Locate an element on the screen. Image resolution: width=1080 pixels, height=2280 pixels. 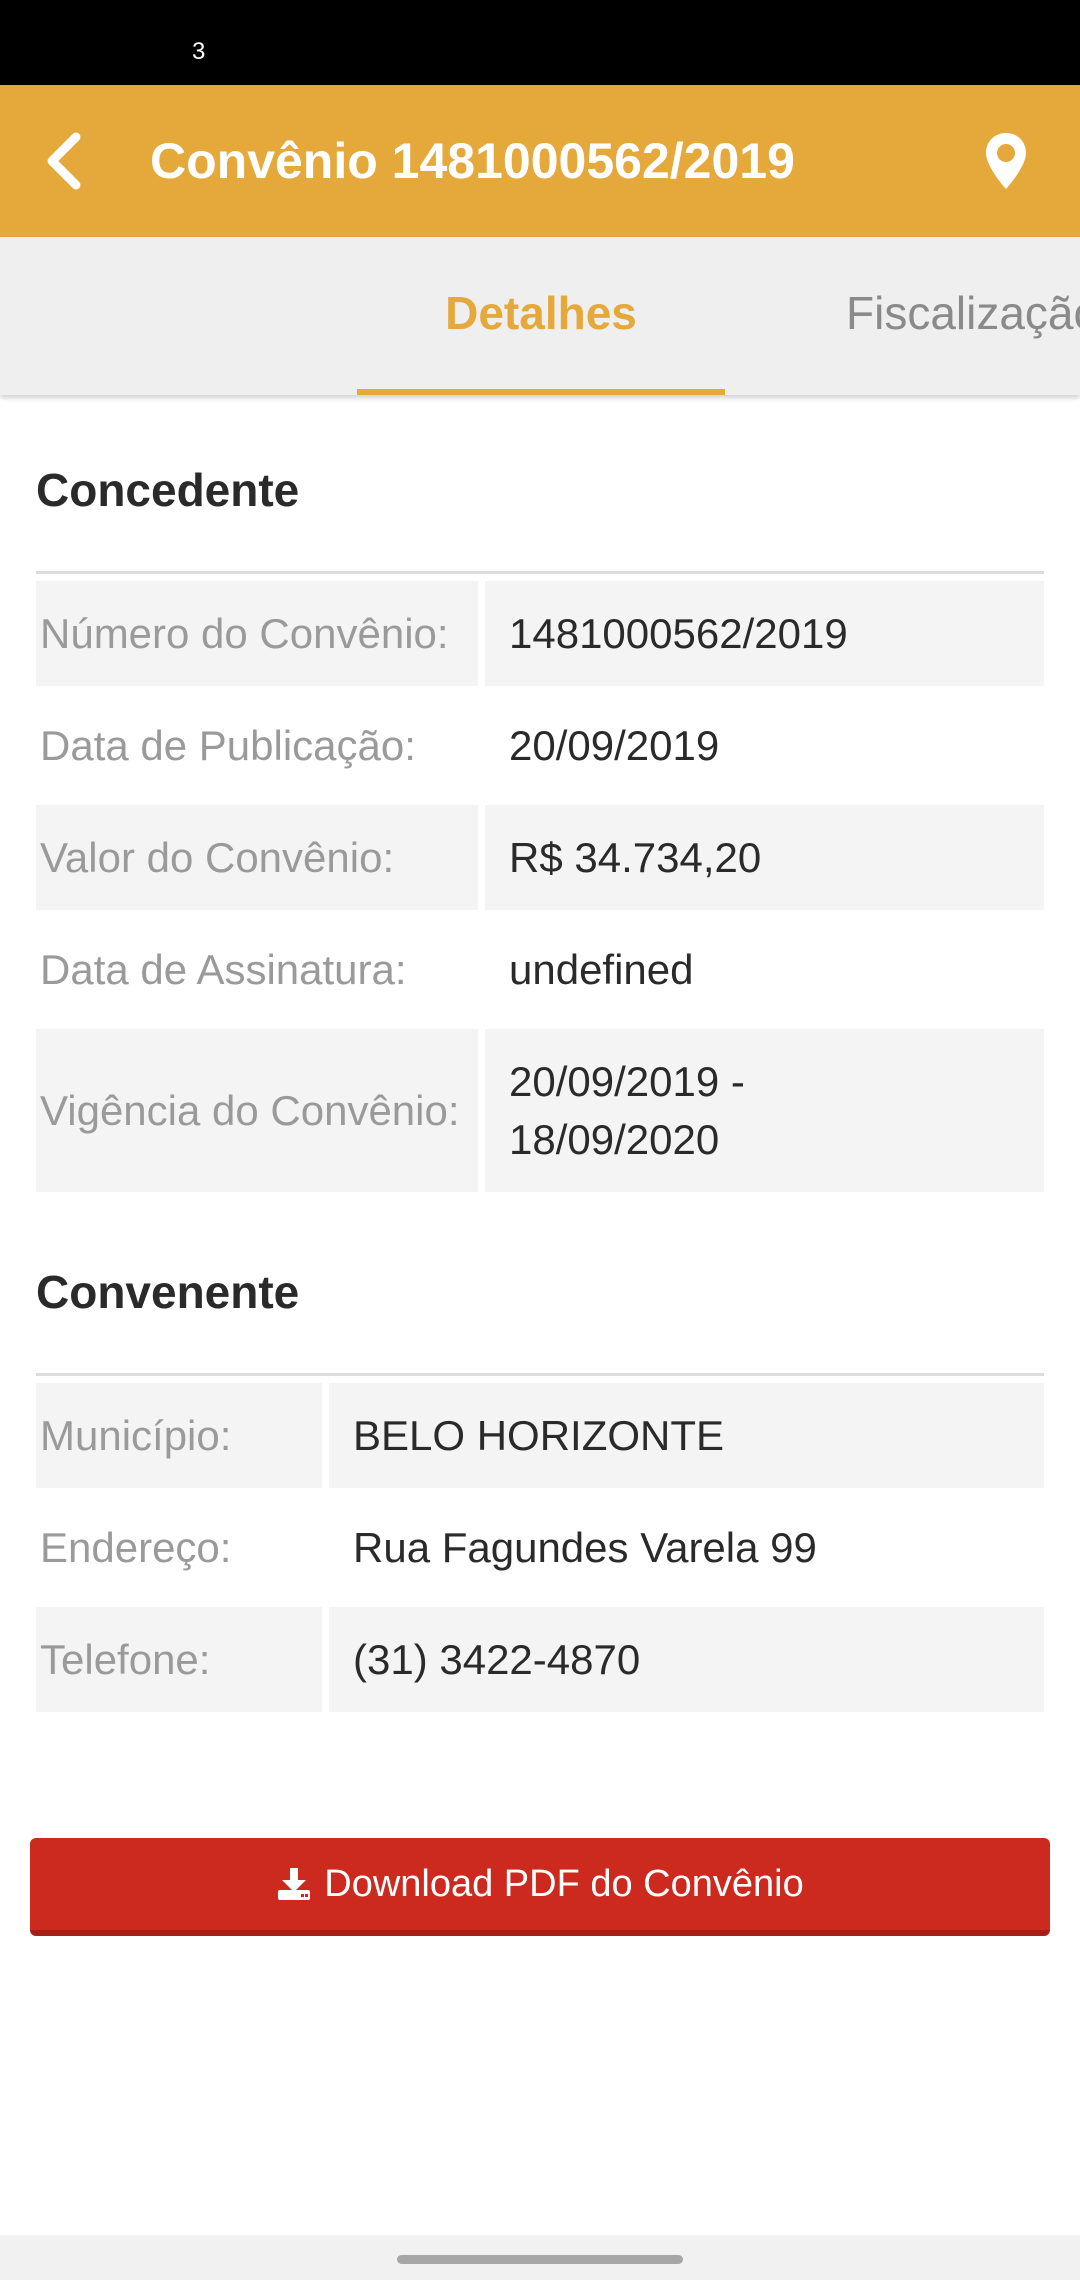
download-pdf-button: Download PDF do Convênio is located at coordinates (540, 1887).